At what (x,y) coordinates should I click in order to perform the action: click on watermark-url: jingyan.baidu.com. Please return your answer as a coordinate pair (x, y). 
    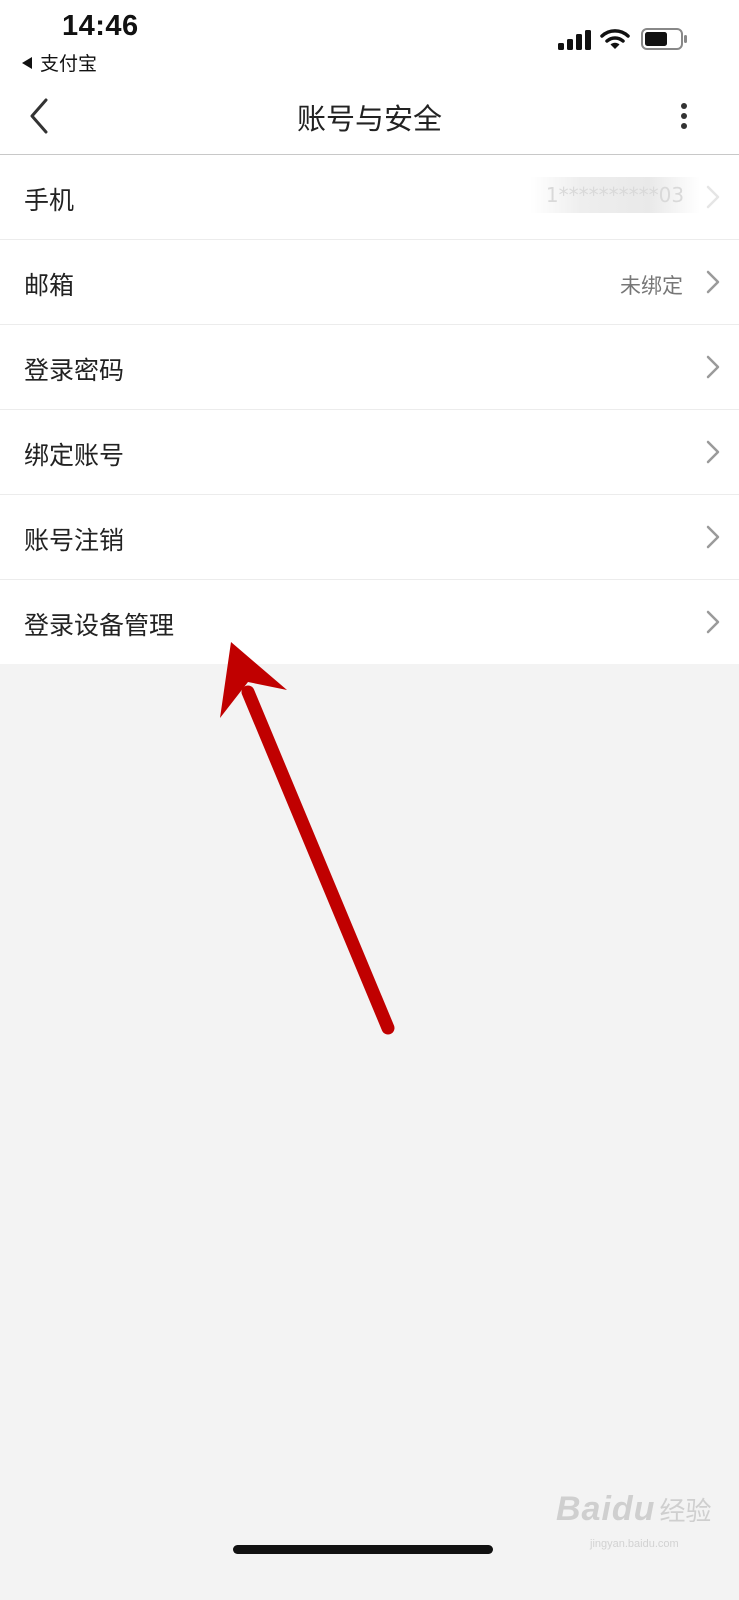
    Looking at the image, I should click on (634, 1544).